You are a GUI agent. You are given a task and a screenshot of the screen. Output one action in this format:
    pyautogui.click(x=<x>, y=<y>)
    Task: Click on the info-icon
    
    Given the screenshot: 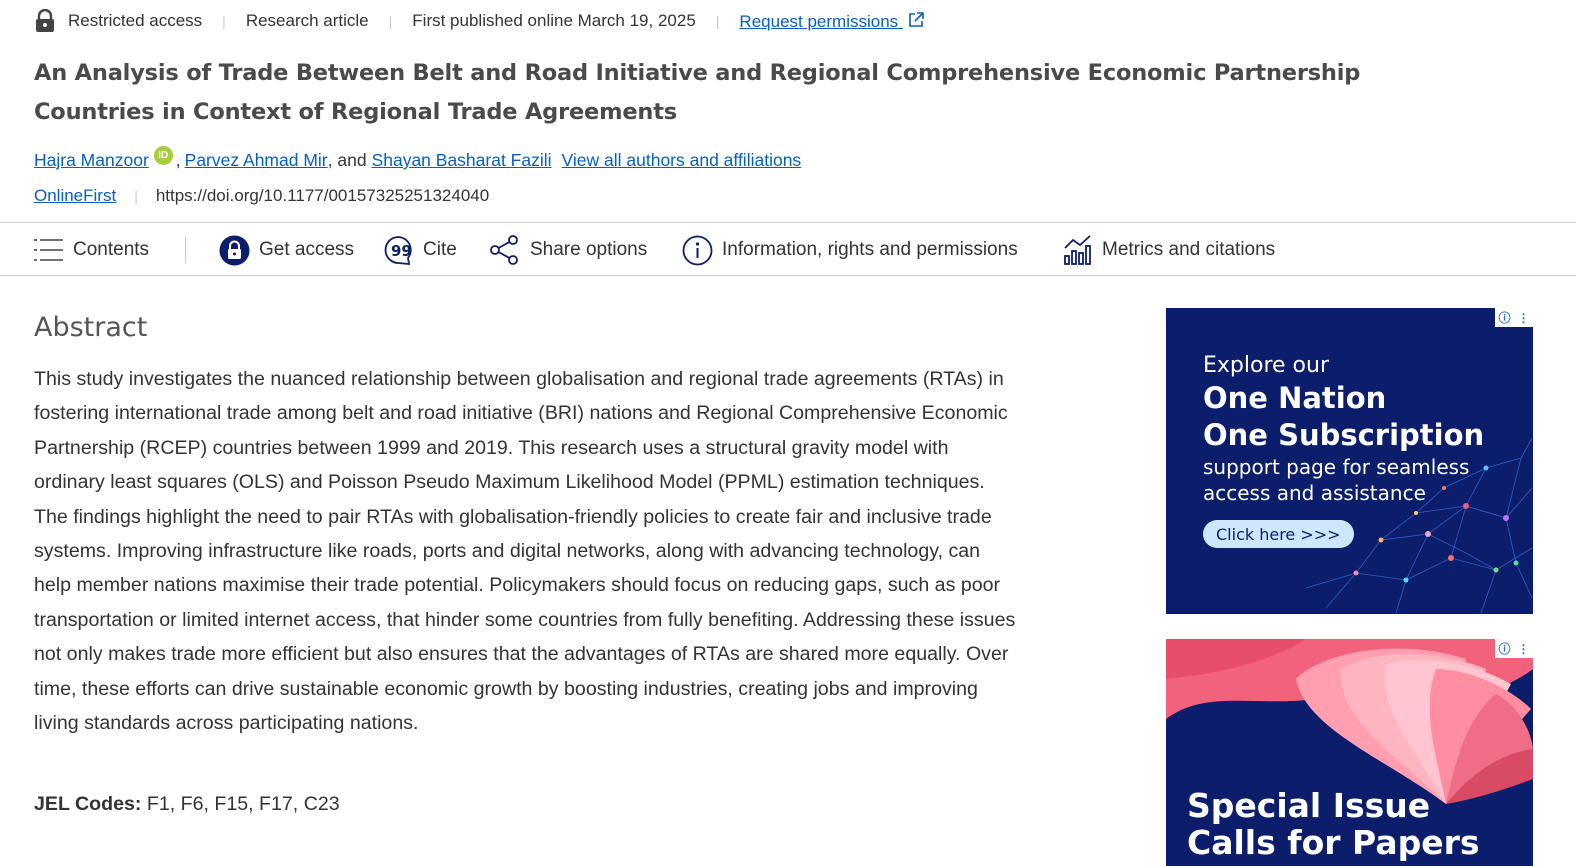 What is the action you would take?
    pyautogui.click(x=697, y=250)
    